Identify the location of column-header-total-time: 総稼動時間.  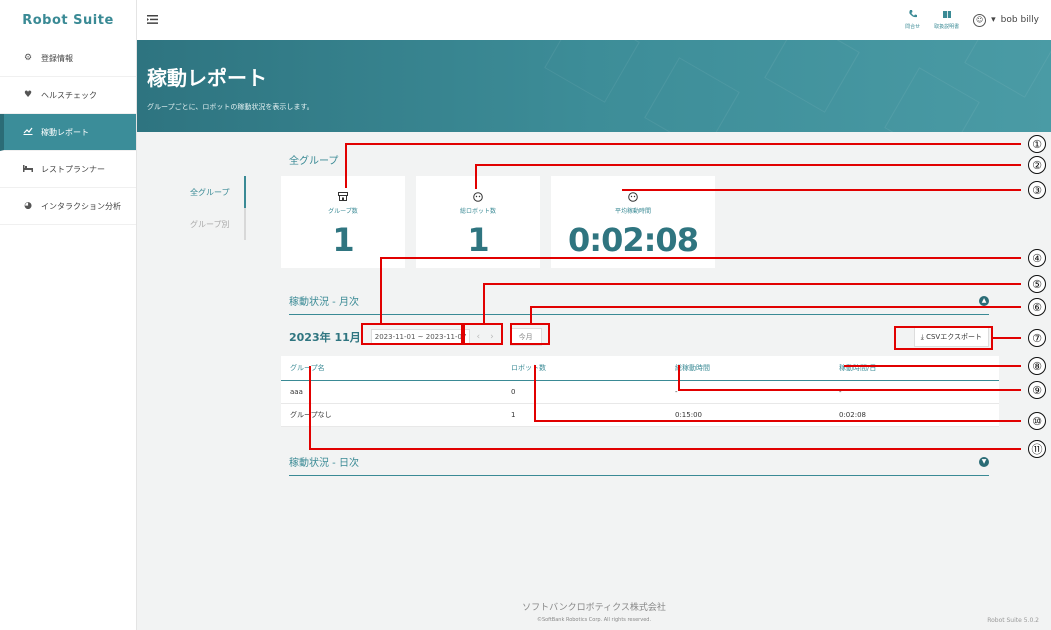
(757, 368).